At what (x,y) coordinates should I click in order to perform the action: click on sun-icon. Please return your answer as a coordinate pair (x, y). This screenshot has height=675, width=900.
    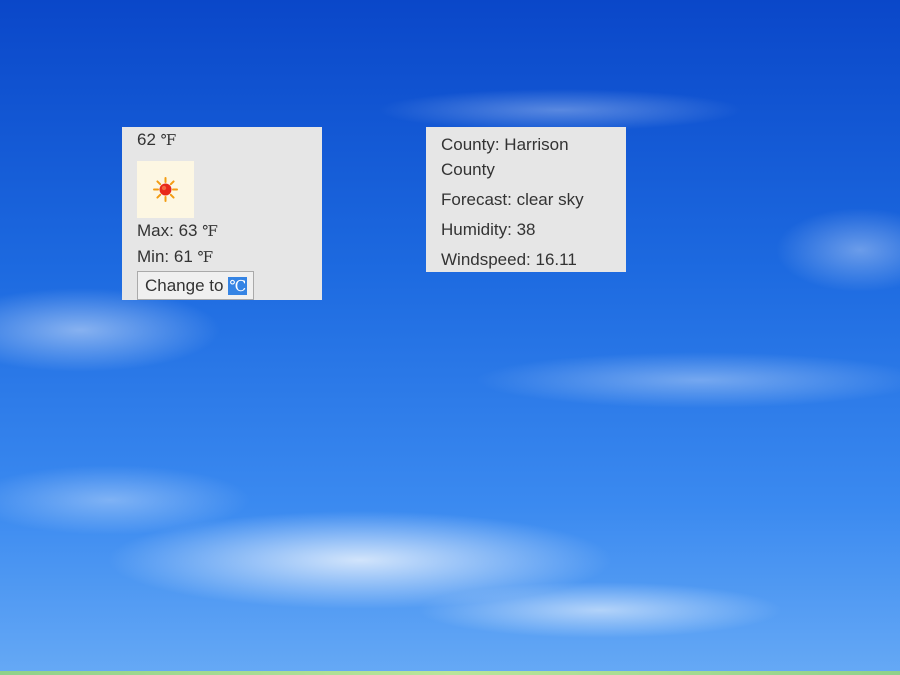
    Looking at the image, I should click on (165, 189).